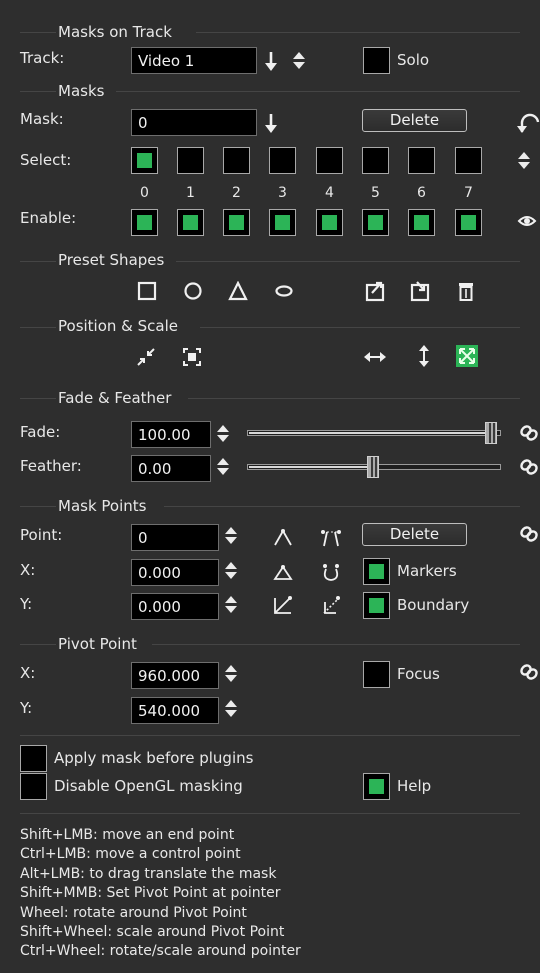 The width and height of the screenshot is (540, 973). What do you see at coordinates (468, 193) in the screenshot?
I see `mask-number-7: 7` at bounding box center [468, 193].